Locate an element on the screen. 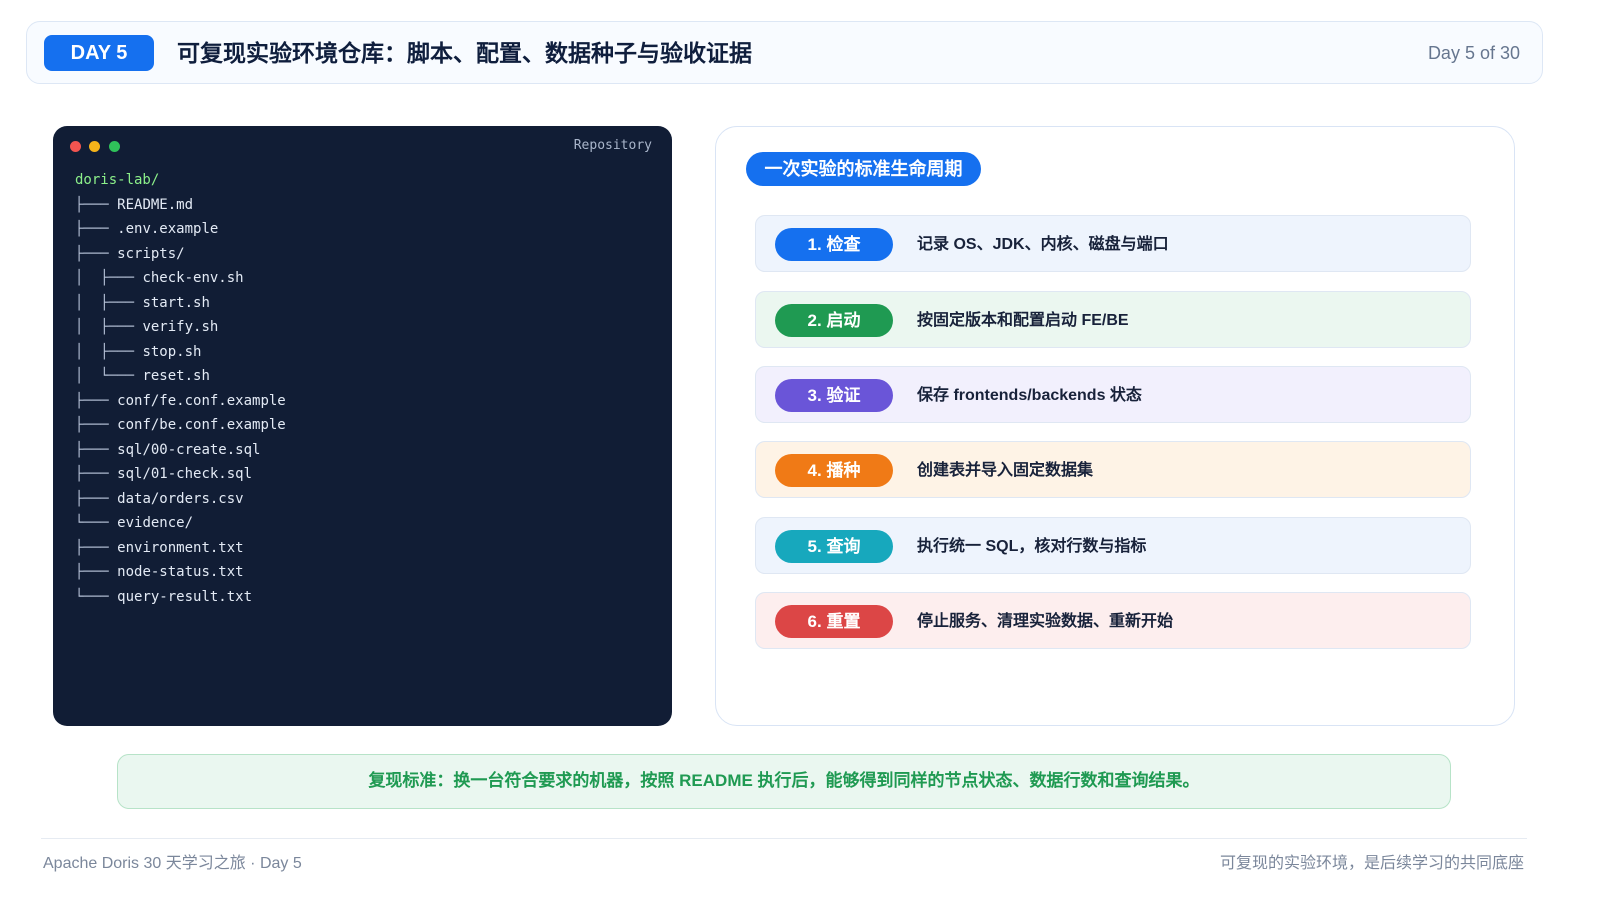 The image size is (1600, 900). step-verify: 3. 验证 保存 frontends/backends 状态 is located at coordinates (1113, 394).